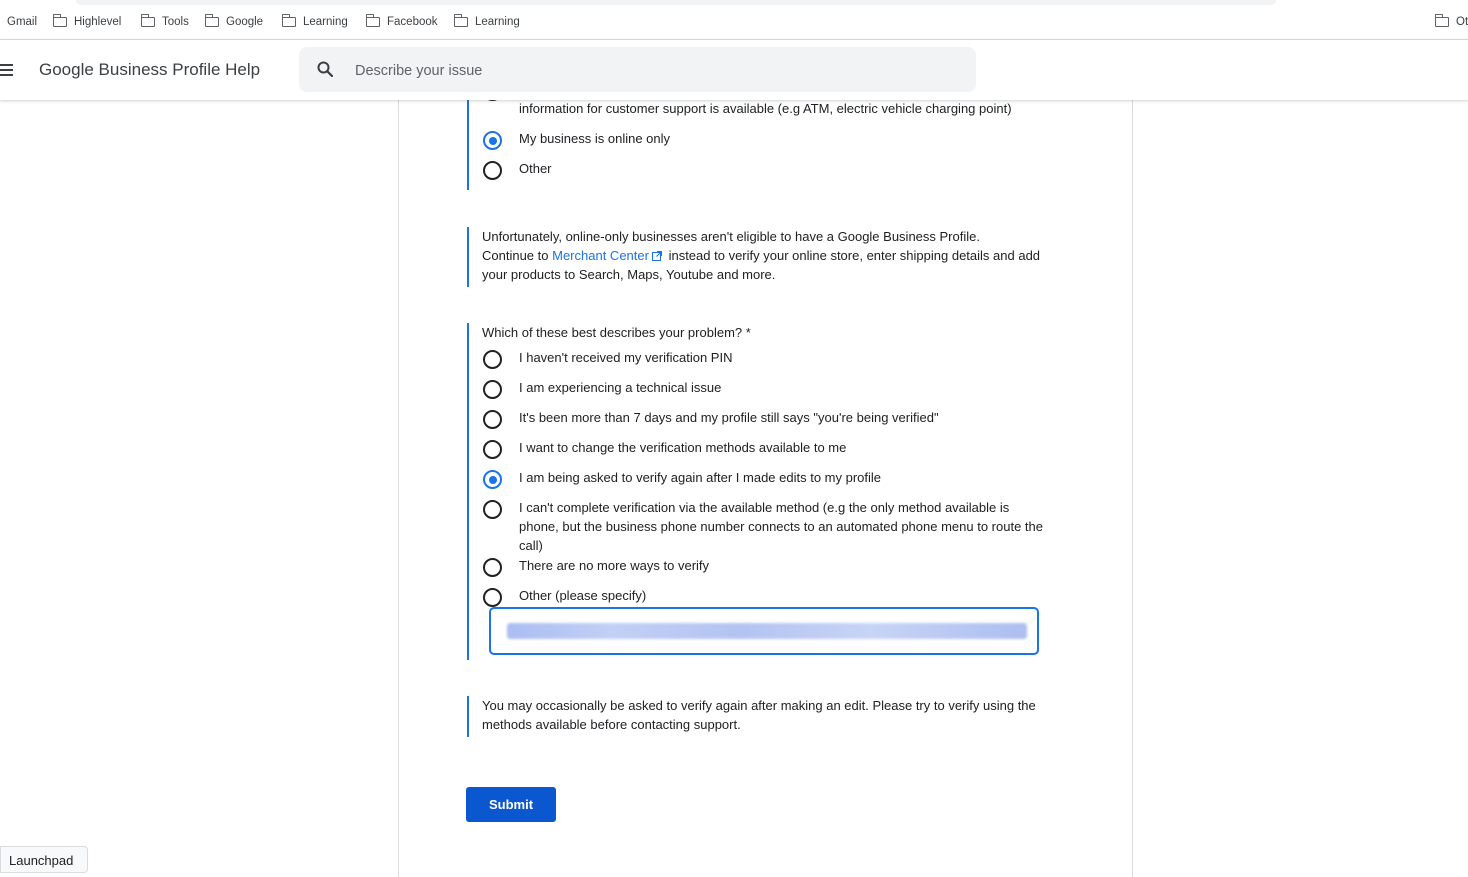 The height and width of the screenshot is (877, 1468). What do you see at coordinates (766, 596) in the screenshot?
I see `radio-option: Other (please specify)` at bounding box center [766, 596].